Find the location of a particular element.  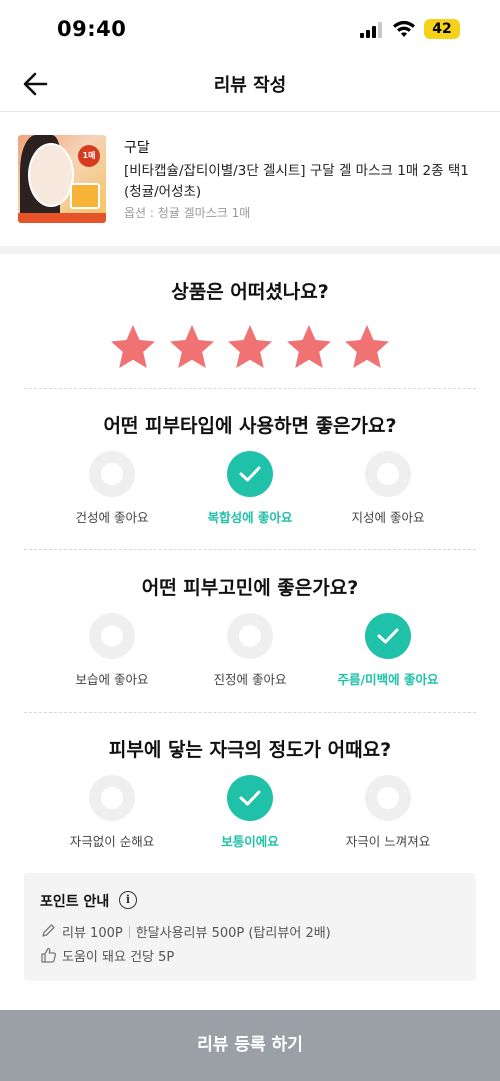

skin-concern-question: 어떤 피부고민에 좋은가요? is located at coordinates (250, 588).